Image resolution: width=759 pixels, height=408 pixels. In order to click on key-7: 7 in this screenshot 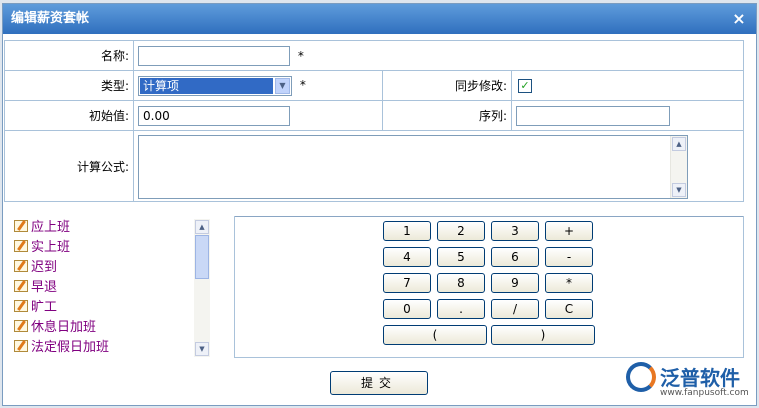, I will do `click(407, 283)`.